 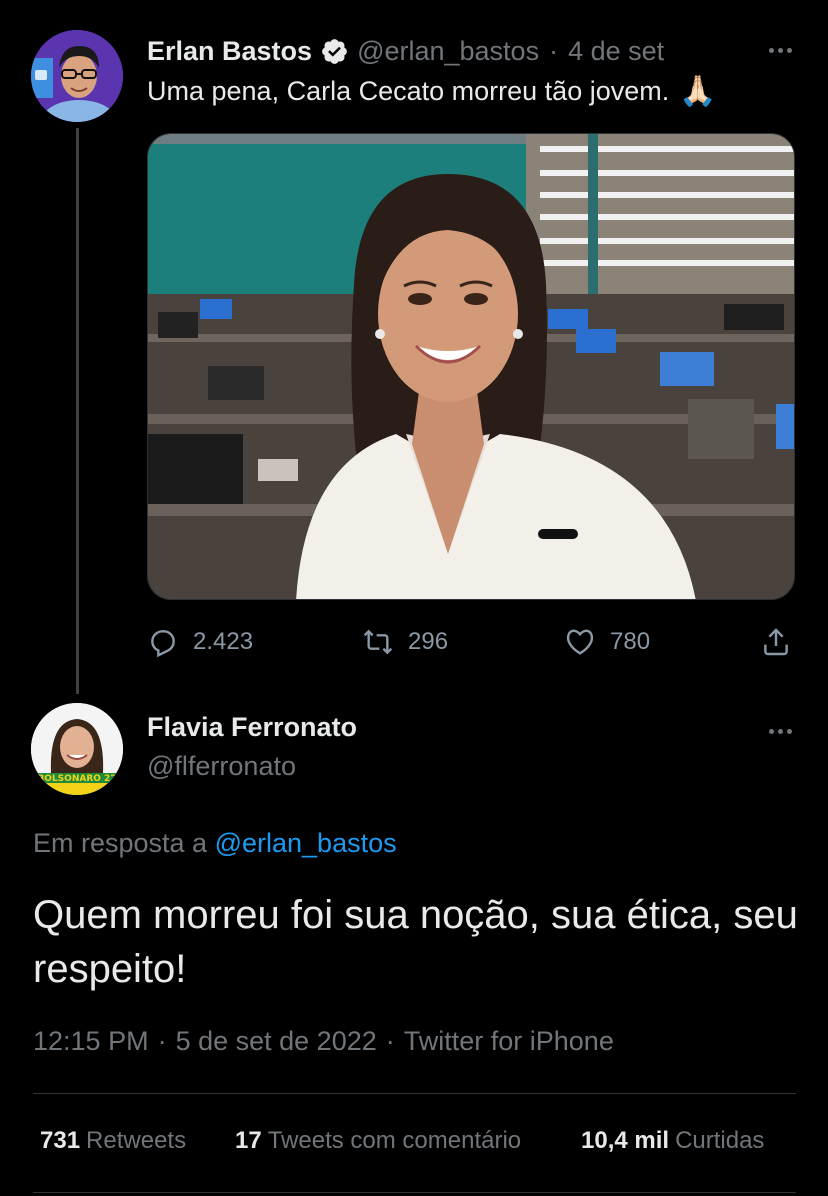 I want to click on like-count: 780, so click(x=630, y=641).